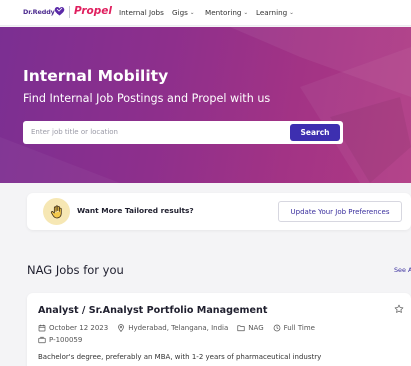 This screenshot has width=411, height=366. I want to click on clock-icon, so click(276, 328).